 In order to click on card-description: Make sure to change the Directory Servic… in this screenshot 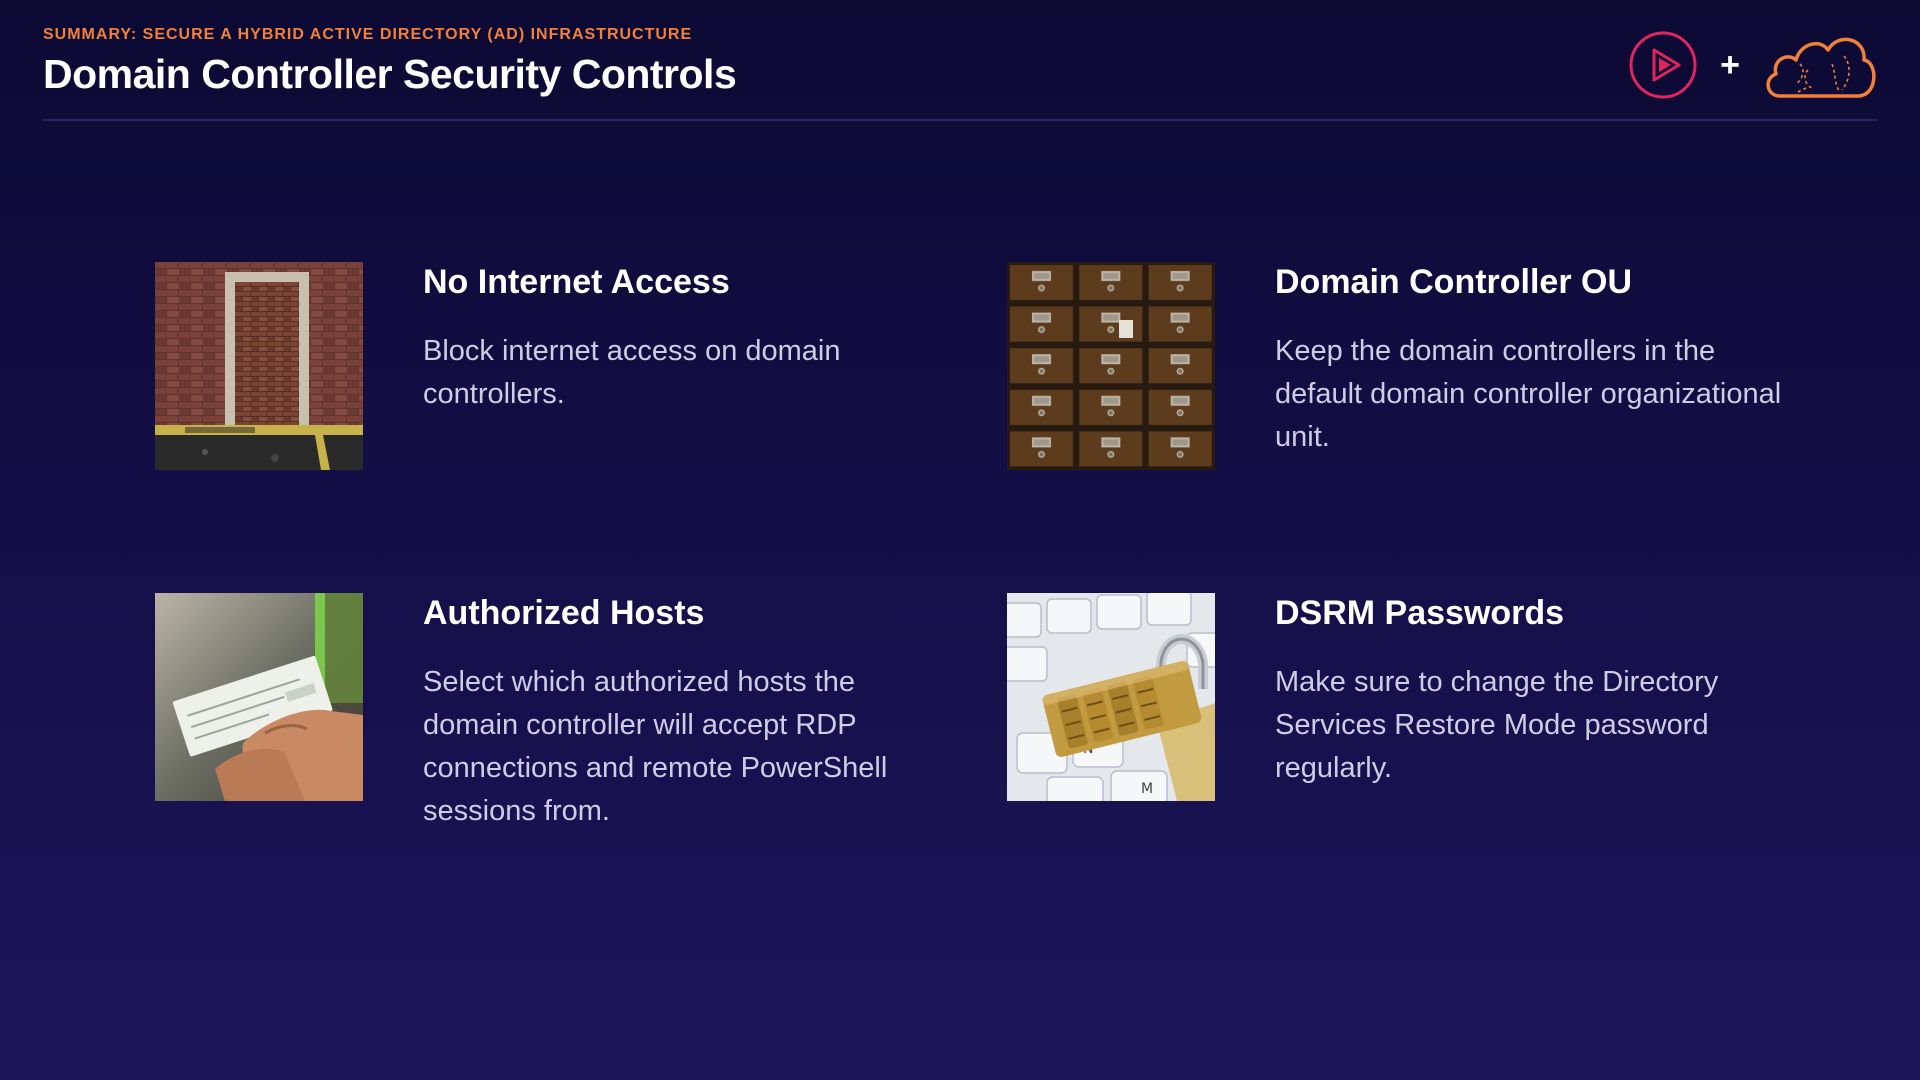, I will do `click(1497, 725)`.